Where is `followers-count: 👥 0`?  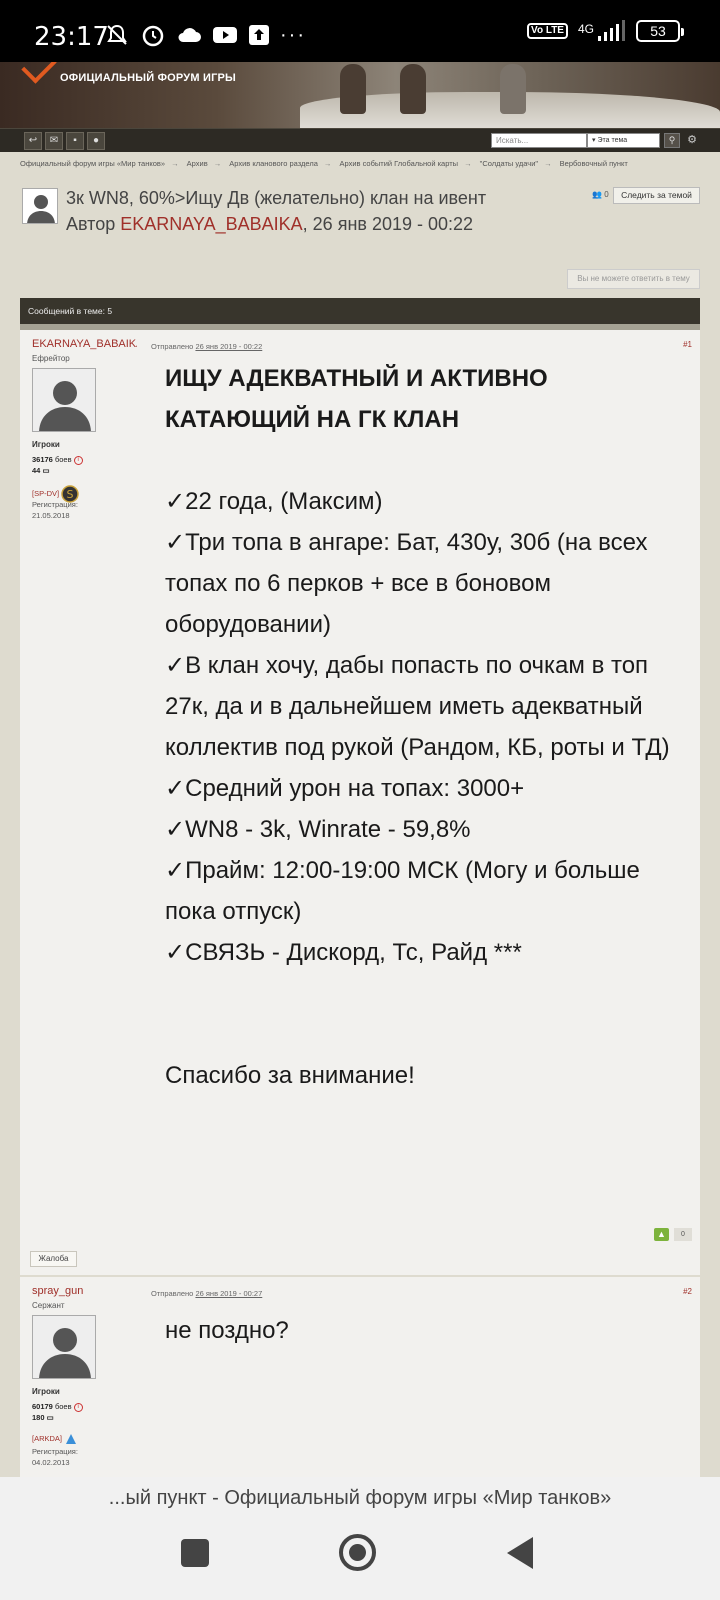 followers-count: 👥 0 is located at coordinates (600, 194).